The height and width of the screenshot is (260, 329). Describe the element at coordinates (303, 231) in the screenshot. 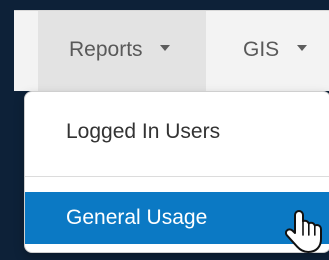

I see `hand-pointer-icon` at that location.